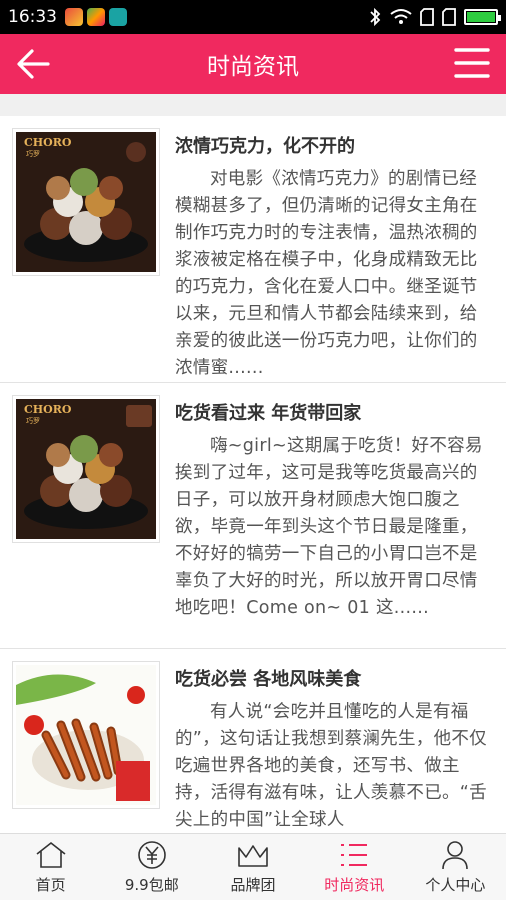 The image size is (506, 900). What do you see at coordinates (253, 856) in the screenshot?
I see `crown-icon` at bounding box center [253, 856].